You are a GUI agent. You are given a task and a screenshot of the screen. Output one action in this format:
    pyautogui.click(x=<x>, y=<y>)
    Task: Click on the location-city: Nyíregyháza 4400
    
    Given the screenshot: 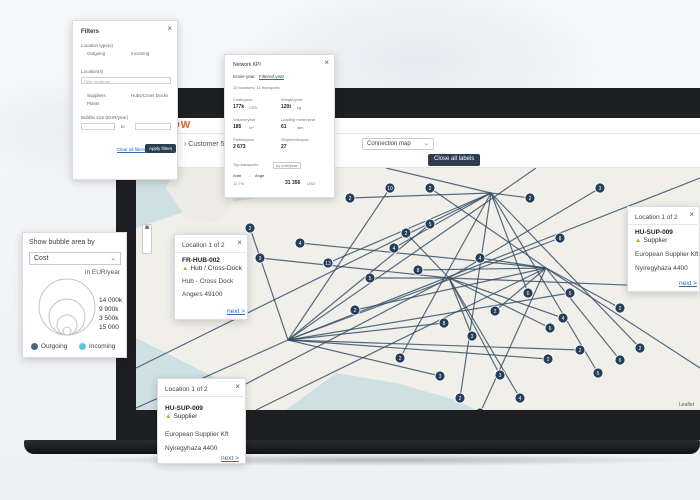 What is the action you would take?
    pyautogui.click(x=661, y=268)
    